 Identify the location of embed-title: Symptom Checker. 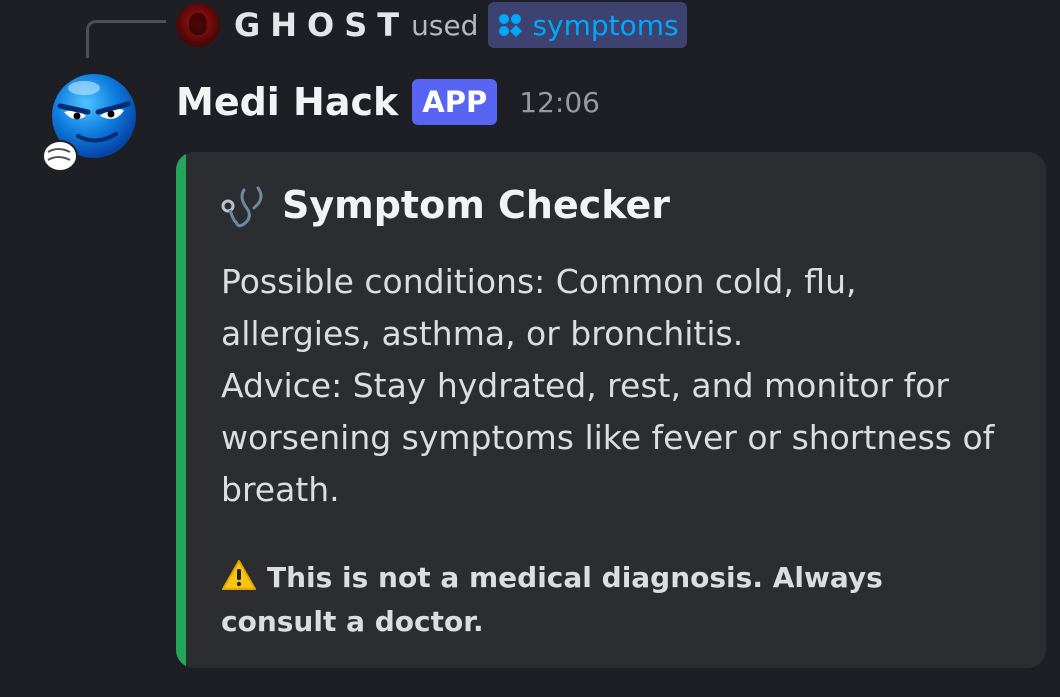
(444, 205).